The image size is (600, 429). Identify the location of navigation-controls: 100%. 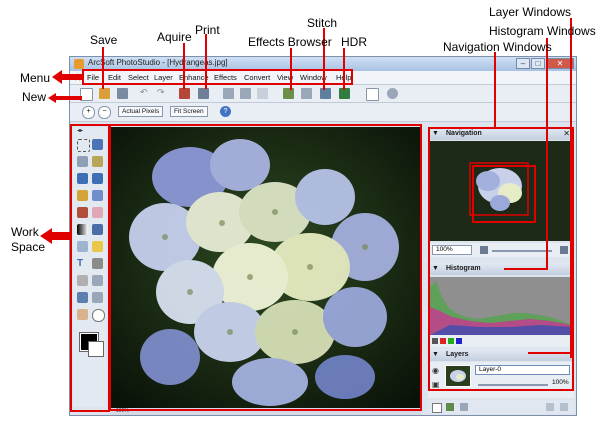
(501, 250).